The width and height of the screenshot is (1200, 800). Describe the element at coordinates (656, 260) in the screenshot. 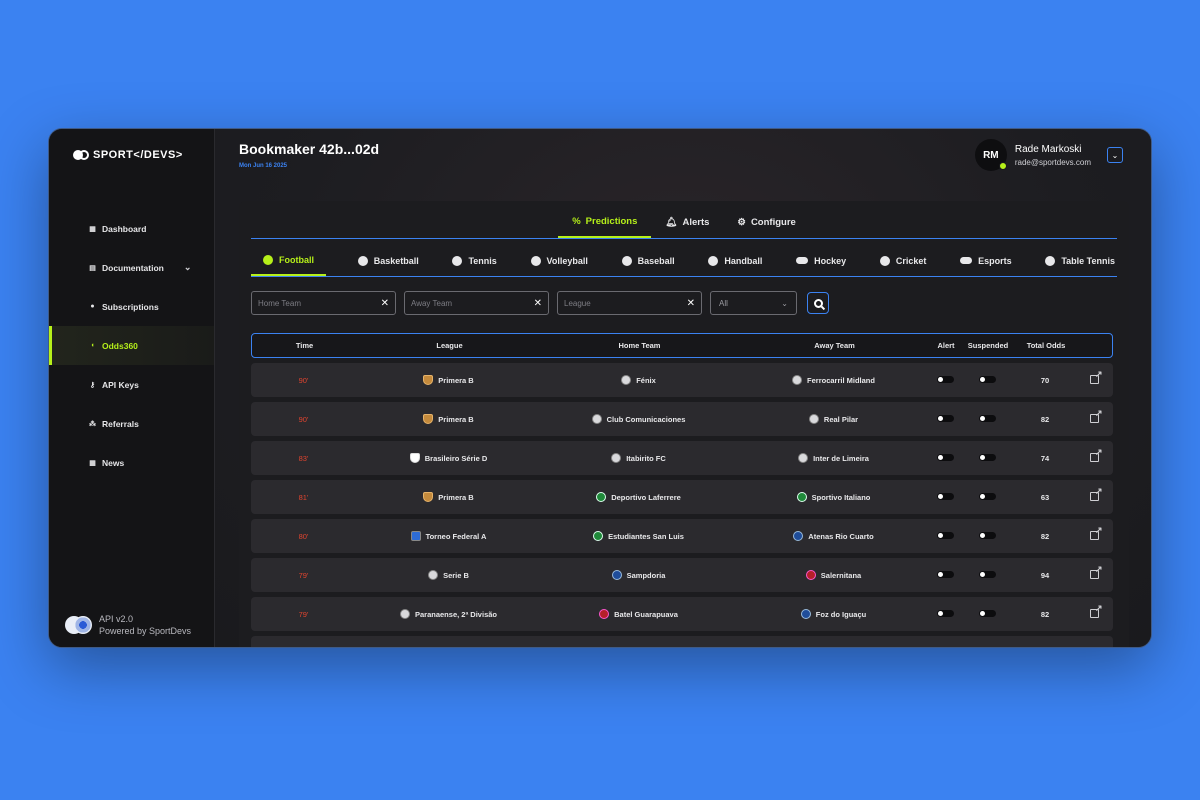

I see `tab-label: Baseball` at that location.